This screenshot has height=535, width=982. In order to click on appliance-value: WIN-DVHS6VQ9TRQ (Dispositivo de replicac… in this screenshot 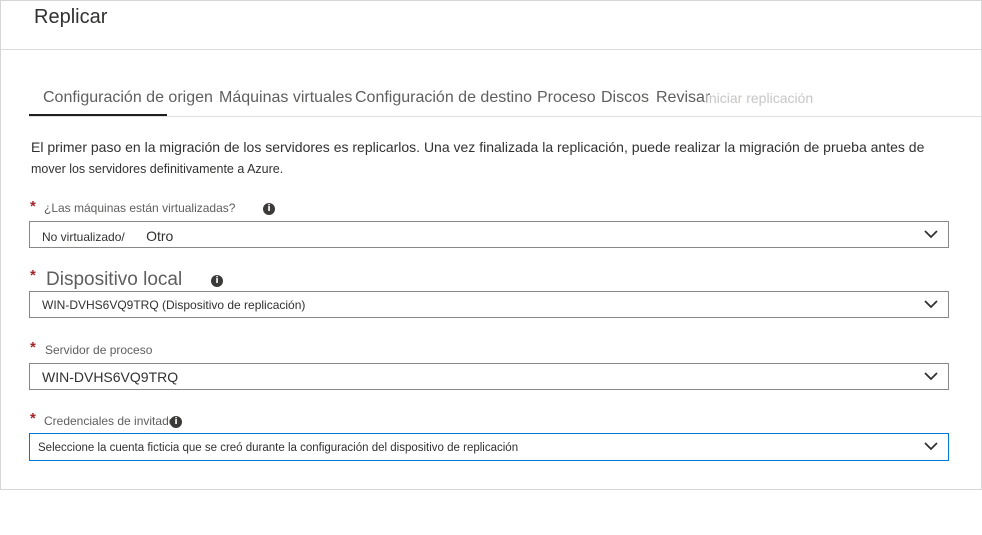, I will do `click(174, 305)`.